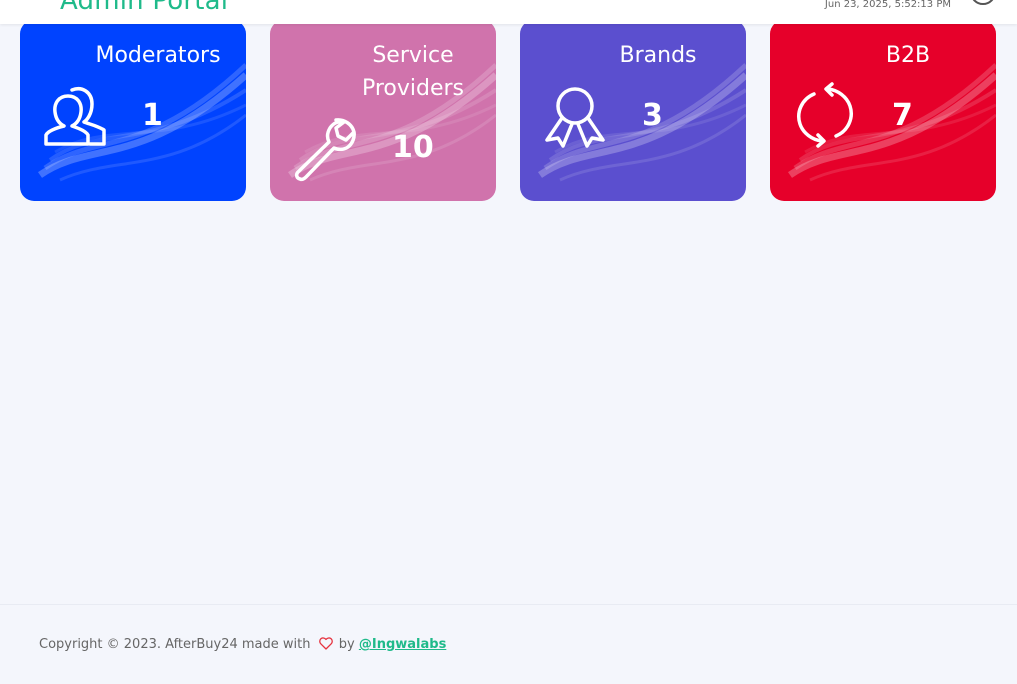 The height and width of the screenshot is (684, 1017). I want to click on current-datetime: Jun 23, 2025, 5:52:13 PM, so click(887, 5).